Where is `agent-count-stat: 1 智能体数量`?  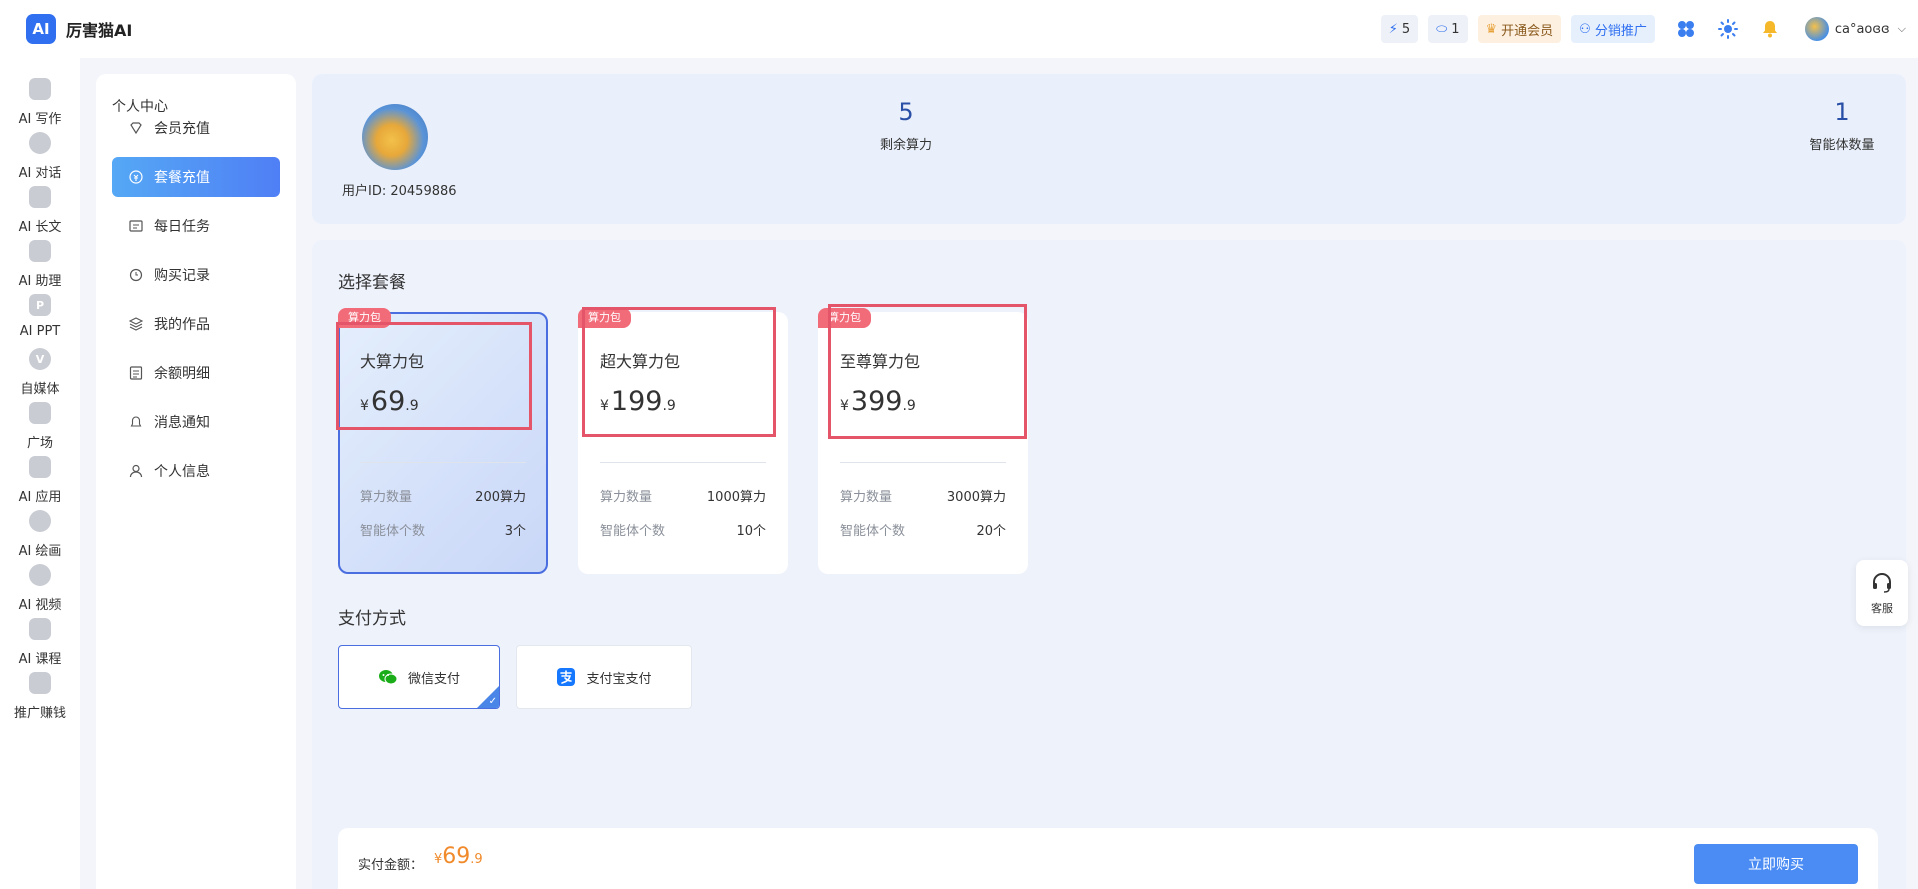 agent-count-stat: 1 智能体数量 is located at coordinates (1842, 125).